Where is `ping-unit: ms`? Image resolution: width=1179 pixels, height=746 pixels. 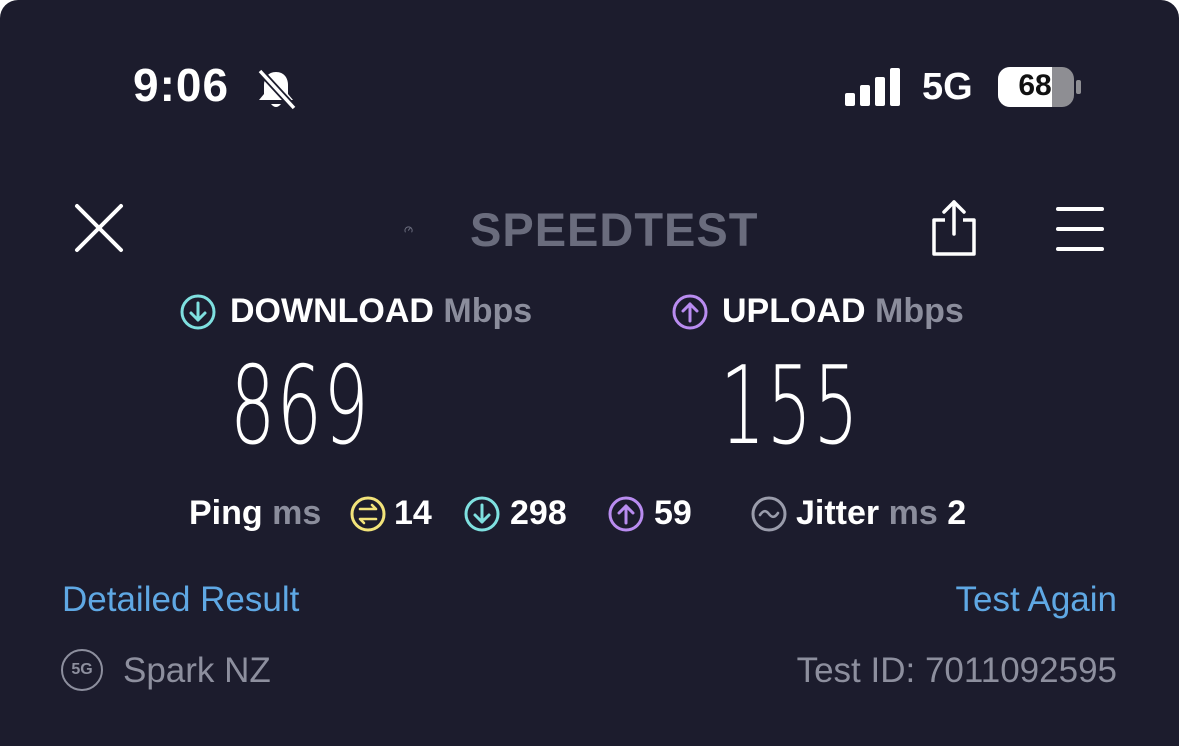
ping-unit: ms is located at coordinates (297, 513).